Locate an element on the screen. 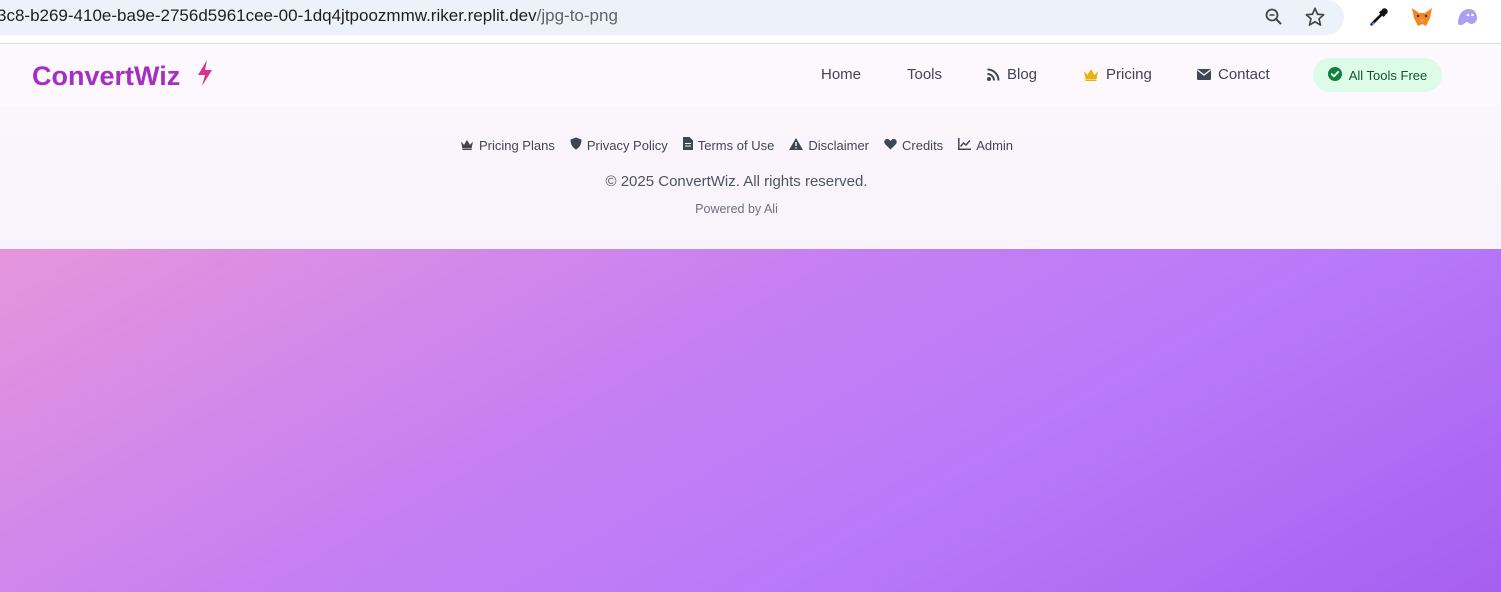 Image resolution: width=1501 pixels, height=592 pixels. zoom-icon is located at coordinates (1274, 17).